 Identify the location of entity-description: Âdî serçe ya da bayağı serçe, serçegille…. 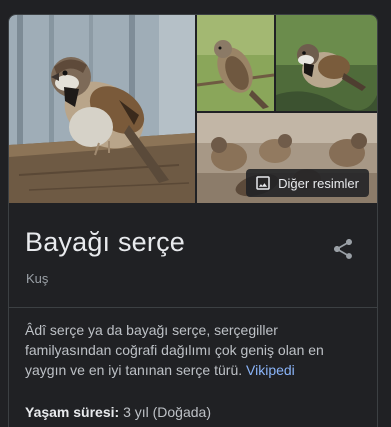
(195, 350).